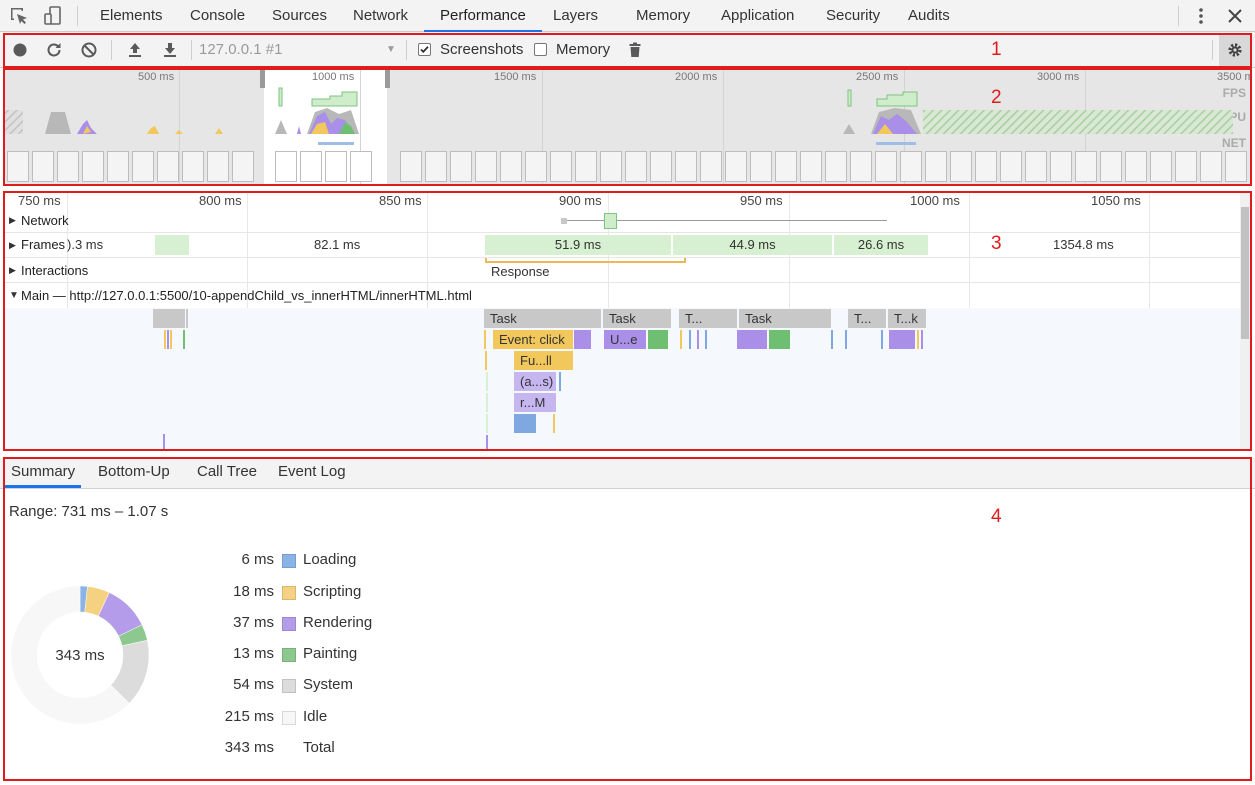 Image resolution: width=1255 pixels, height=785 pixels. Describe the element at coordinates (289, 718) in the screenshot. I see `idle-swatch` at that location.